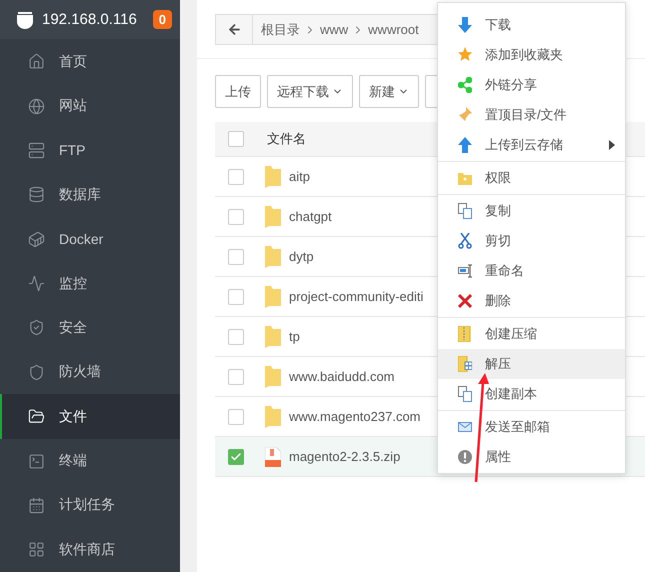 Image resolution: width=645 pixels, height=572 pixels. Describe the element at coordinates (465, 241) in the screenshot. I see `scissors-icon` at that location.